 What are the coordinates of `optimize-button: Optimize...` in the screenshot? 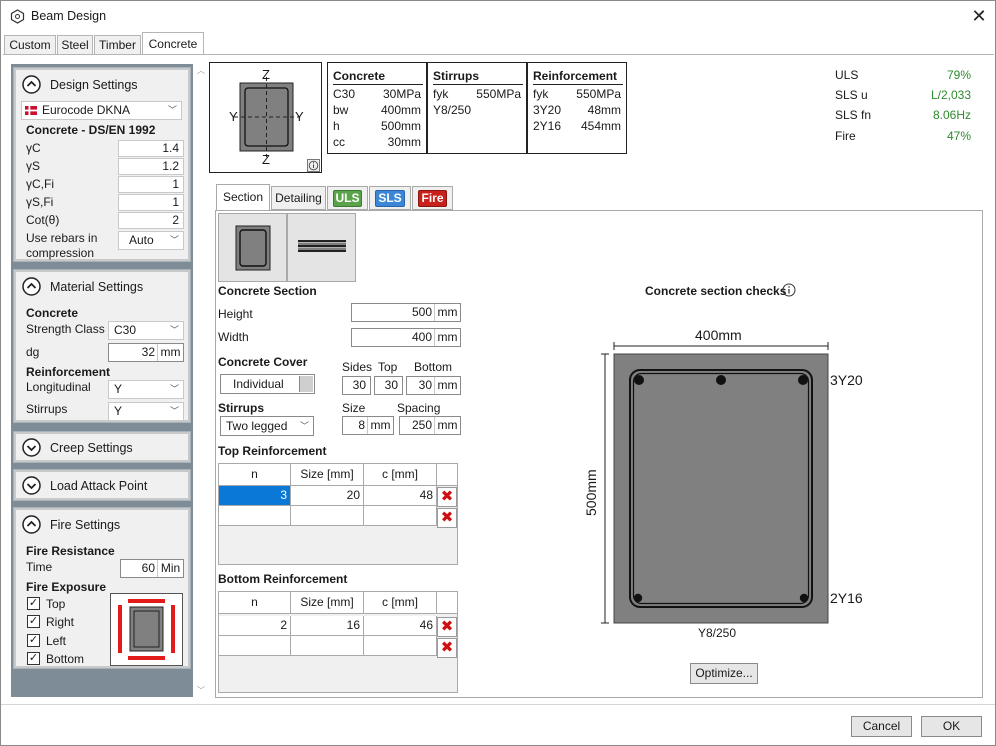 It's located at (724, 673).